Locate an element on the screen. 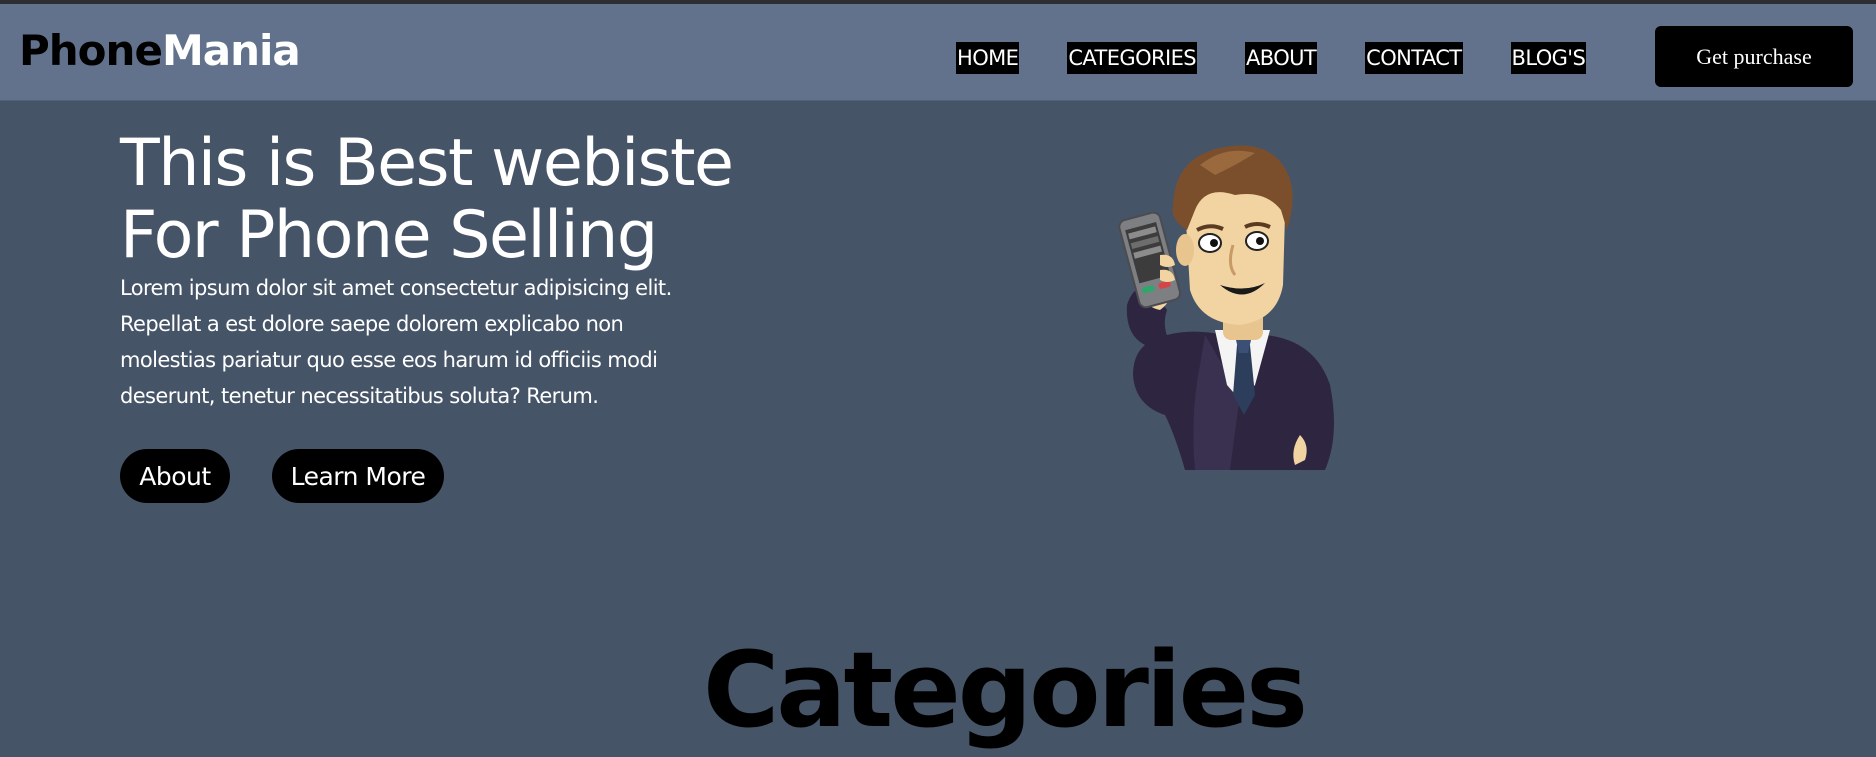 Image resolution: width=1876 pixels, height=757 pixels. hero-title-line-2: For Phone Selling is located at coordinates (389, 235).